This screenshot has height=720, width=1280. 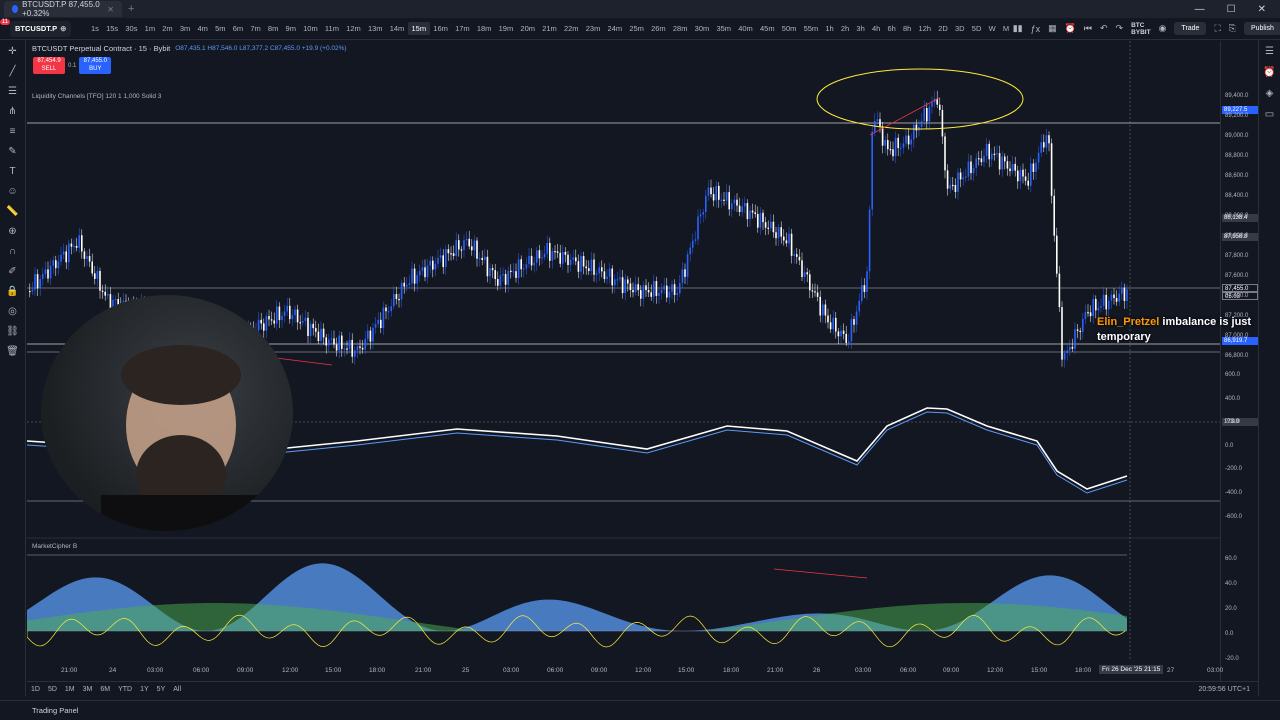 What do you see at coordinates (418, 28) in the screenshot?
I see `timeframe-15m: 15m` at bounding box center [418, 28].